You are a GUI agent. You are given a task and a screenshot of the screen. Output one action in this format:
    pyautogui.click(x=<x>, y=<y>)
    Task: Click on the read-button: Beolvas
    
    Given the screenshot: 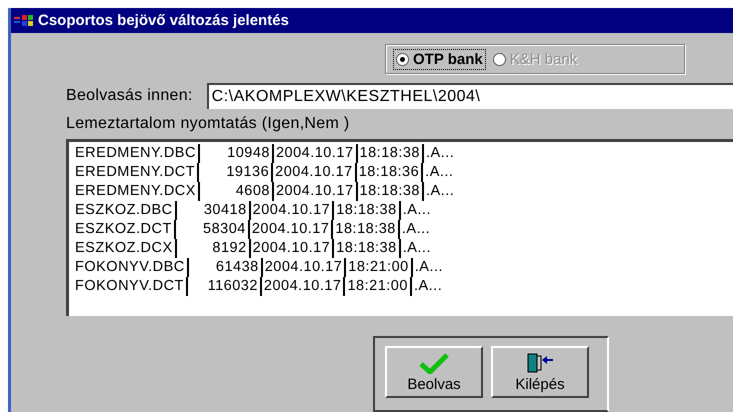 What is the action you would take?
    pyautogui.click(x=434, y=372)
    